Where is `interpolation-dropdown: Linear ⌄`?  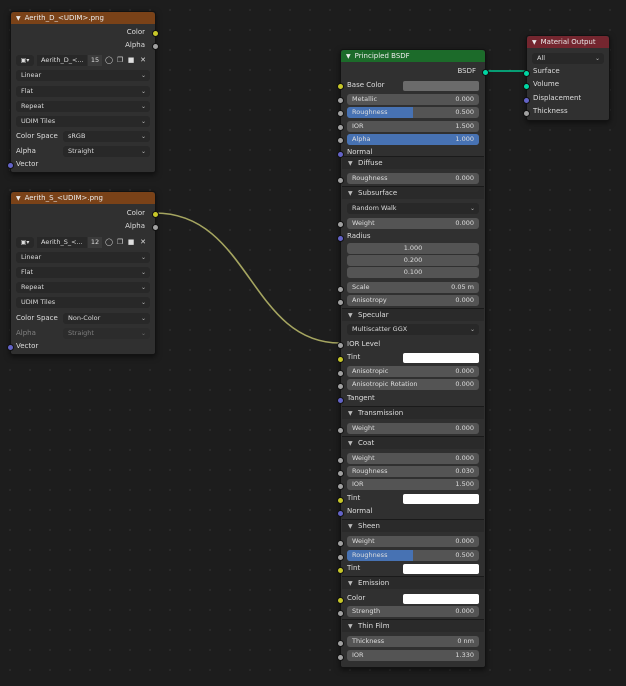 interpolation-dropdown: Linear ⌄ is located at coordinates (83, 75).